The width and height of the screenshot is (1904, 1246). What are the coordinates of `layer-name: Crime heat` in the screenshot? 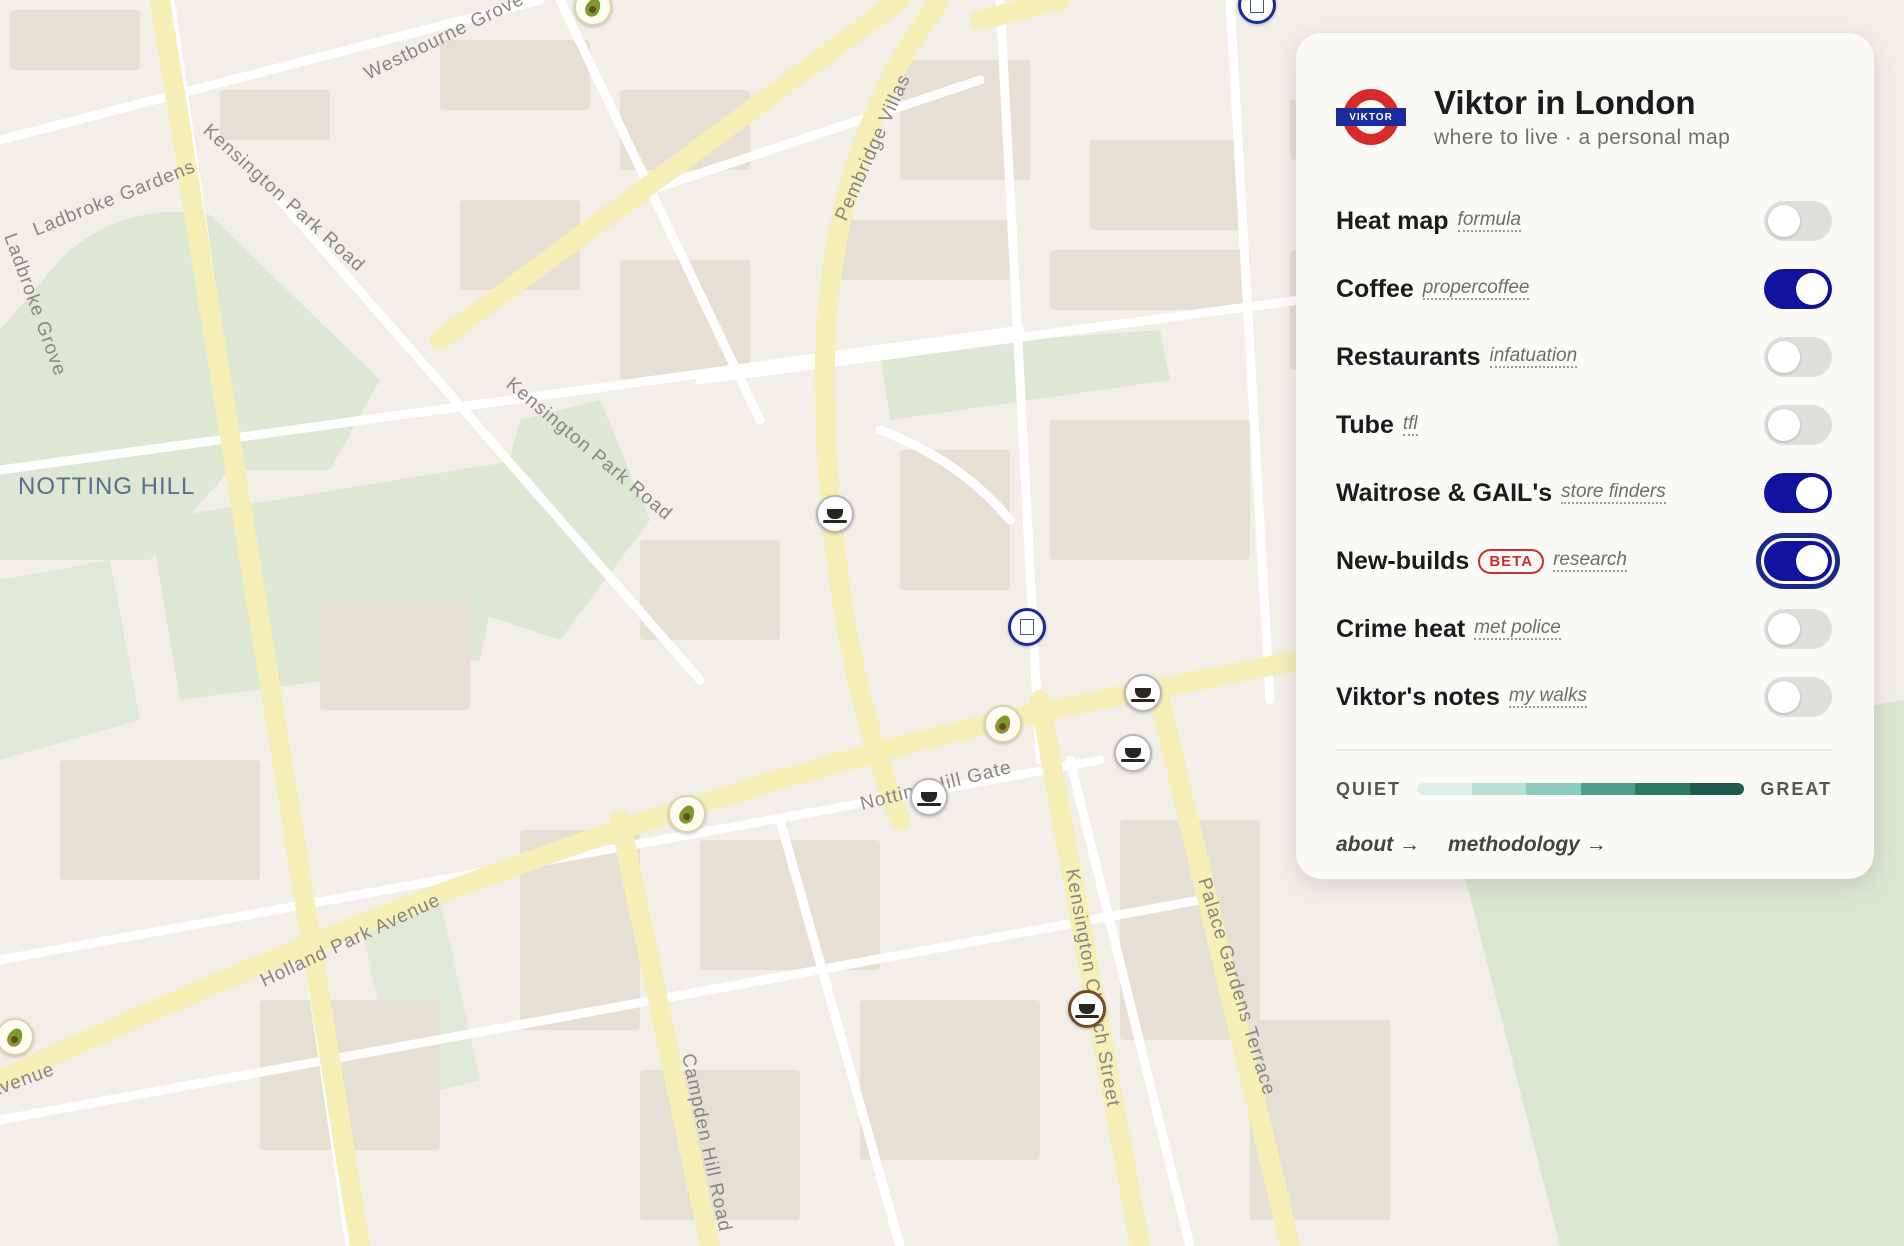 It's located at (1401, 628).